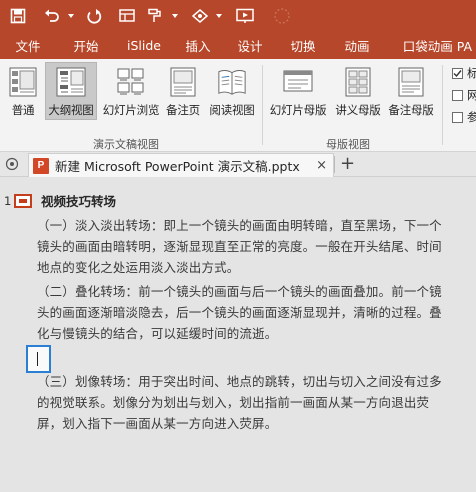 The height and width of the screenshot is (492, 476). I want to click on text-caret, so click(37, 359).